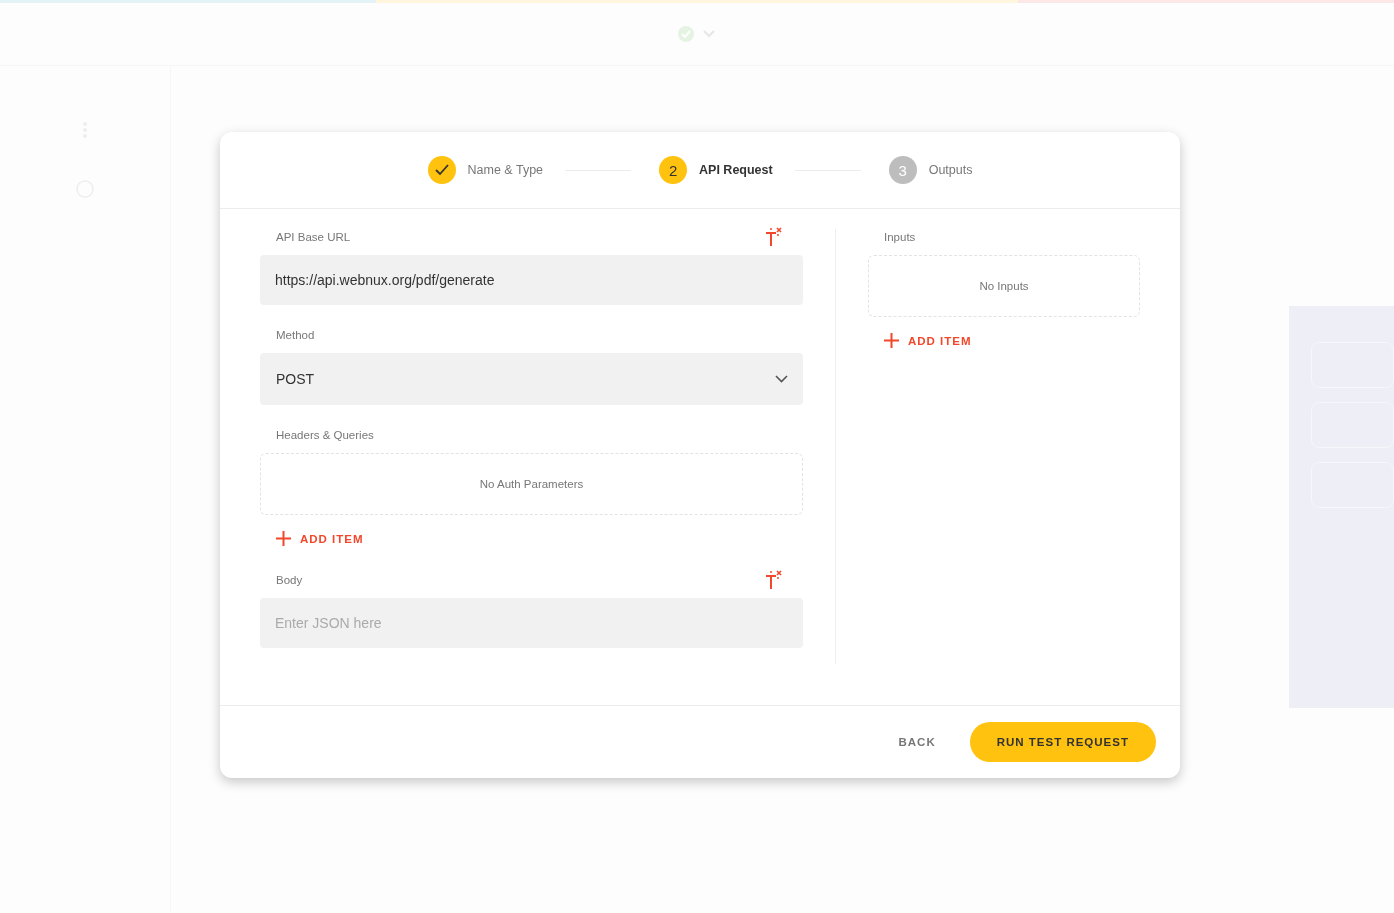 The image size is (1394, 913). What do you see at coordinates (917, 742) in the screenshot?
I see `back-button: BACK` at bounding box center [917, 742].